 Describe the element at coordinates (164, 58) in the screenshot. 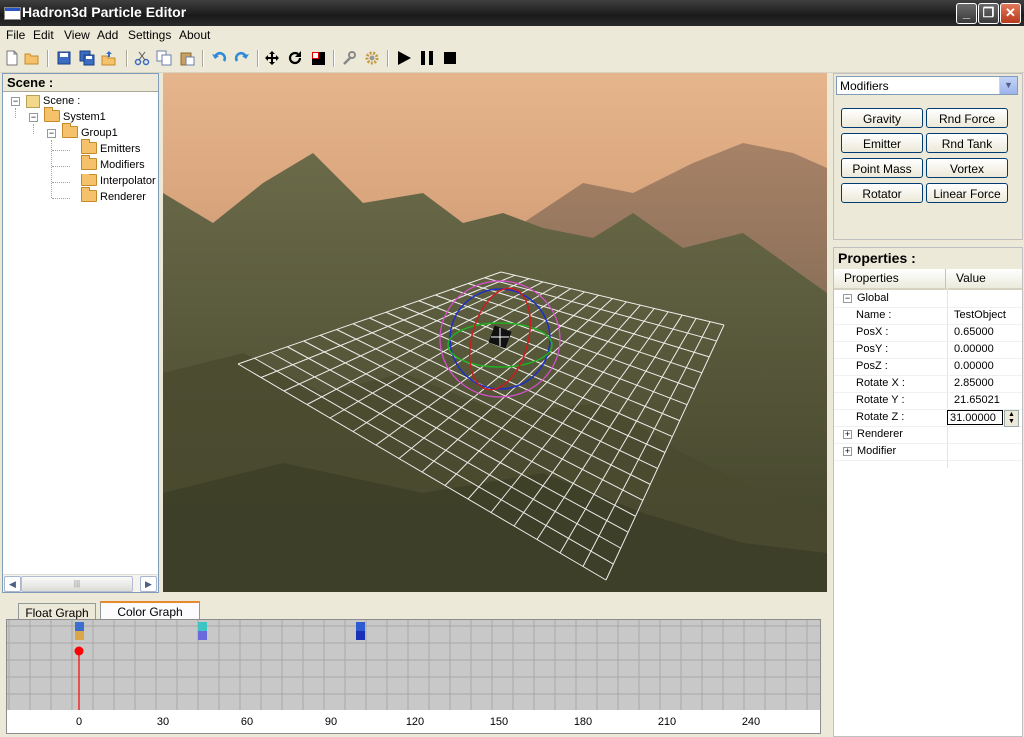

I see `copy-icon` at that location.